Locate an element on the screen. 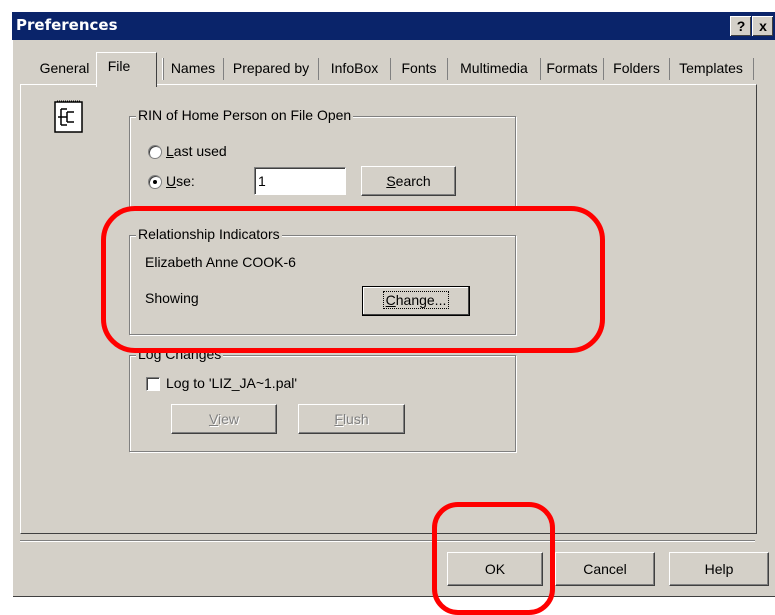 The height and width of the screenshot is (615, 775). window-title: Preferences is located at coordinates (67, 25).